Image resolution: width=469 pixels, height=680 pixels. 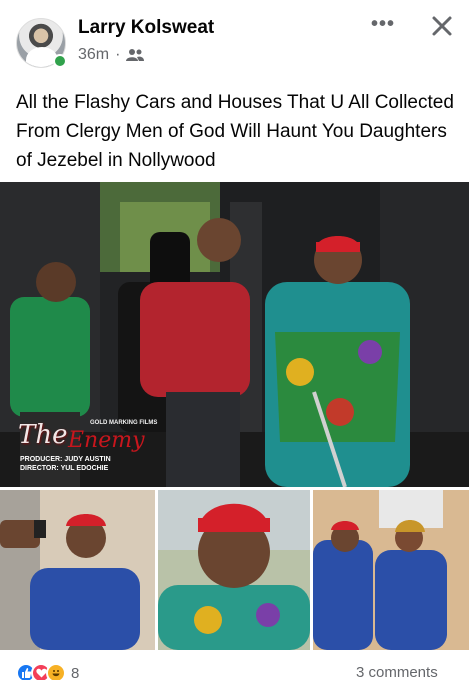 What do you see at coordinates (146, 28) in the screenshot?
I see `author-name: Larry Kolsweat` at bounding box center [146, 28].